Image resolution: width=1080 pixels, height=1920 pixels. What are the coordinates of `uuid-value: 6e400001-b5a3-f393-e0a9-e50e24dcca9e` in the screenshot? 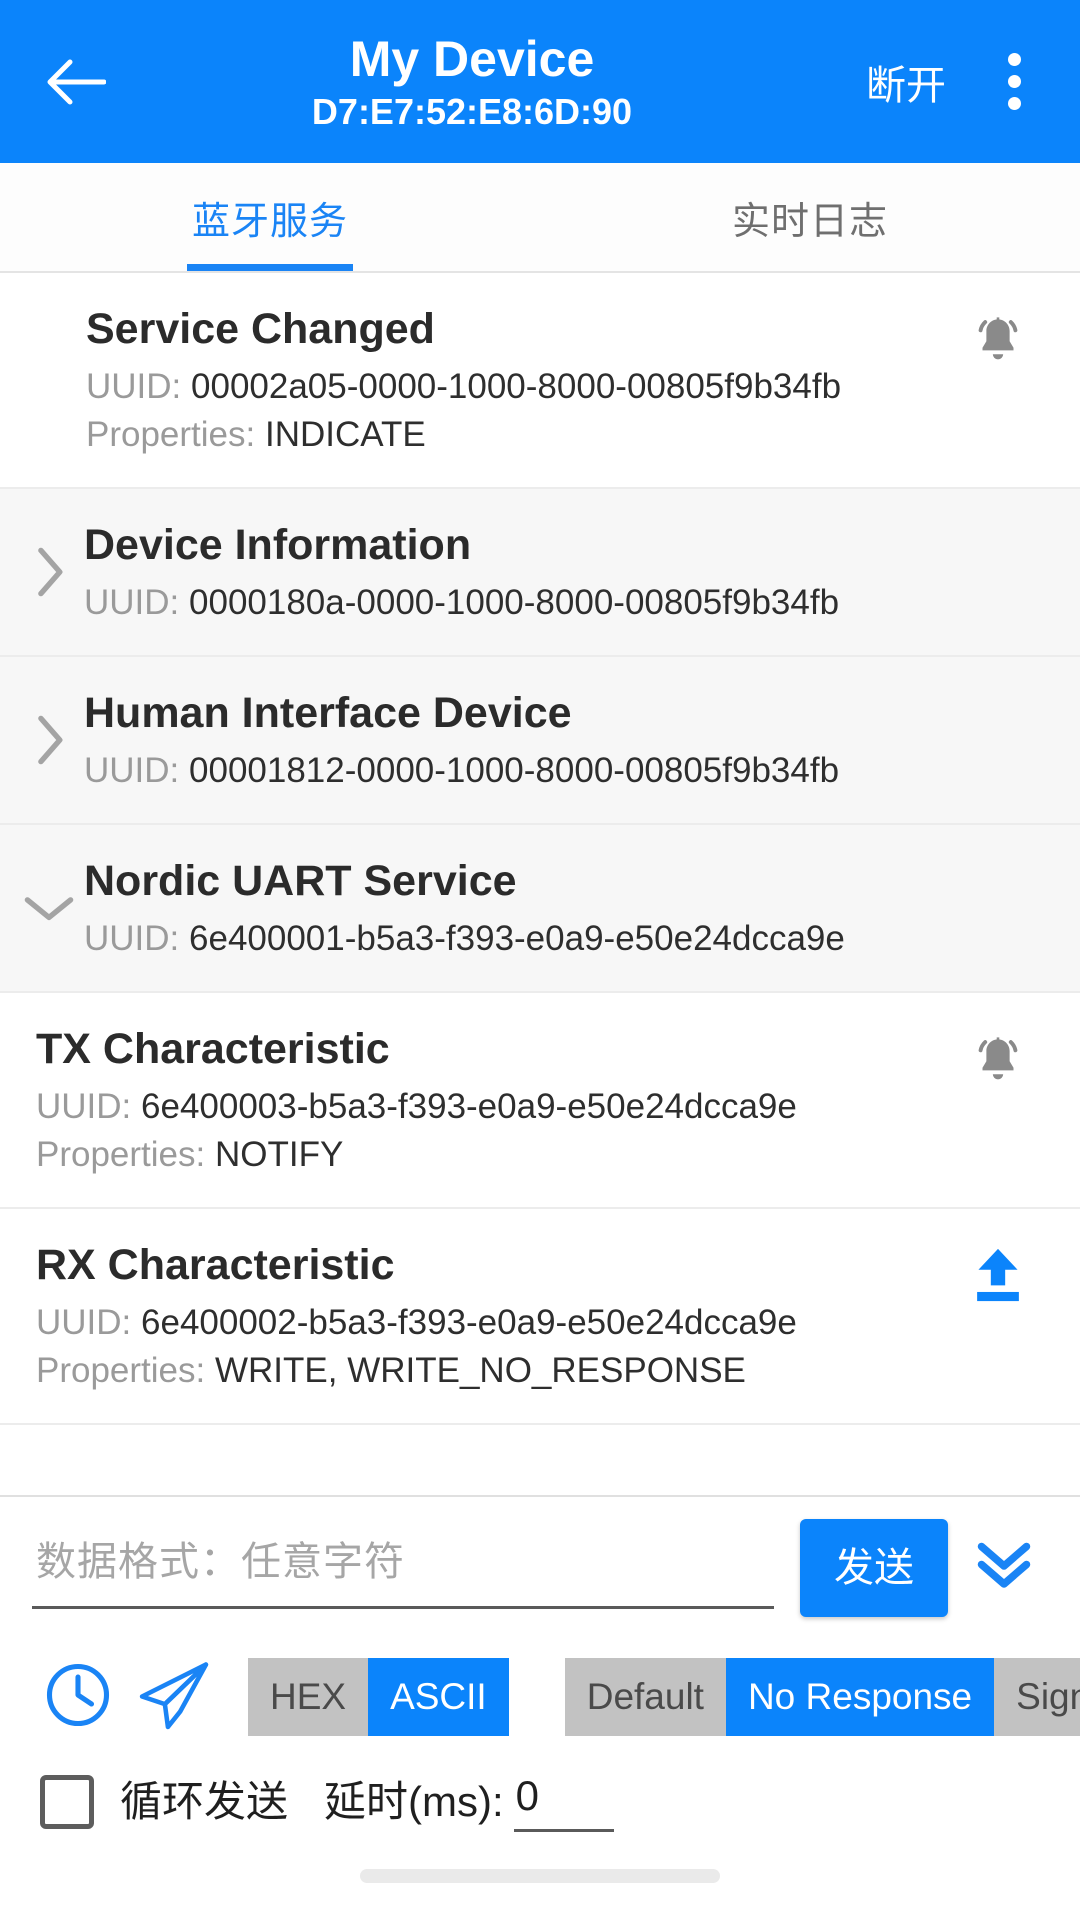 It's located at (517, 938).